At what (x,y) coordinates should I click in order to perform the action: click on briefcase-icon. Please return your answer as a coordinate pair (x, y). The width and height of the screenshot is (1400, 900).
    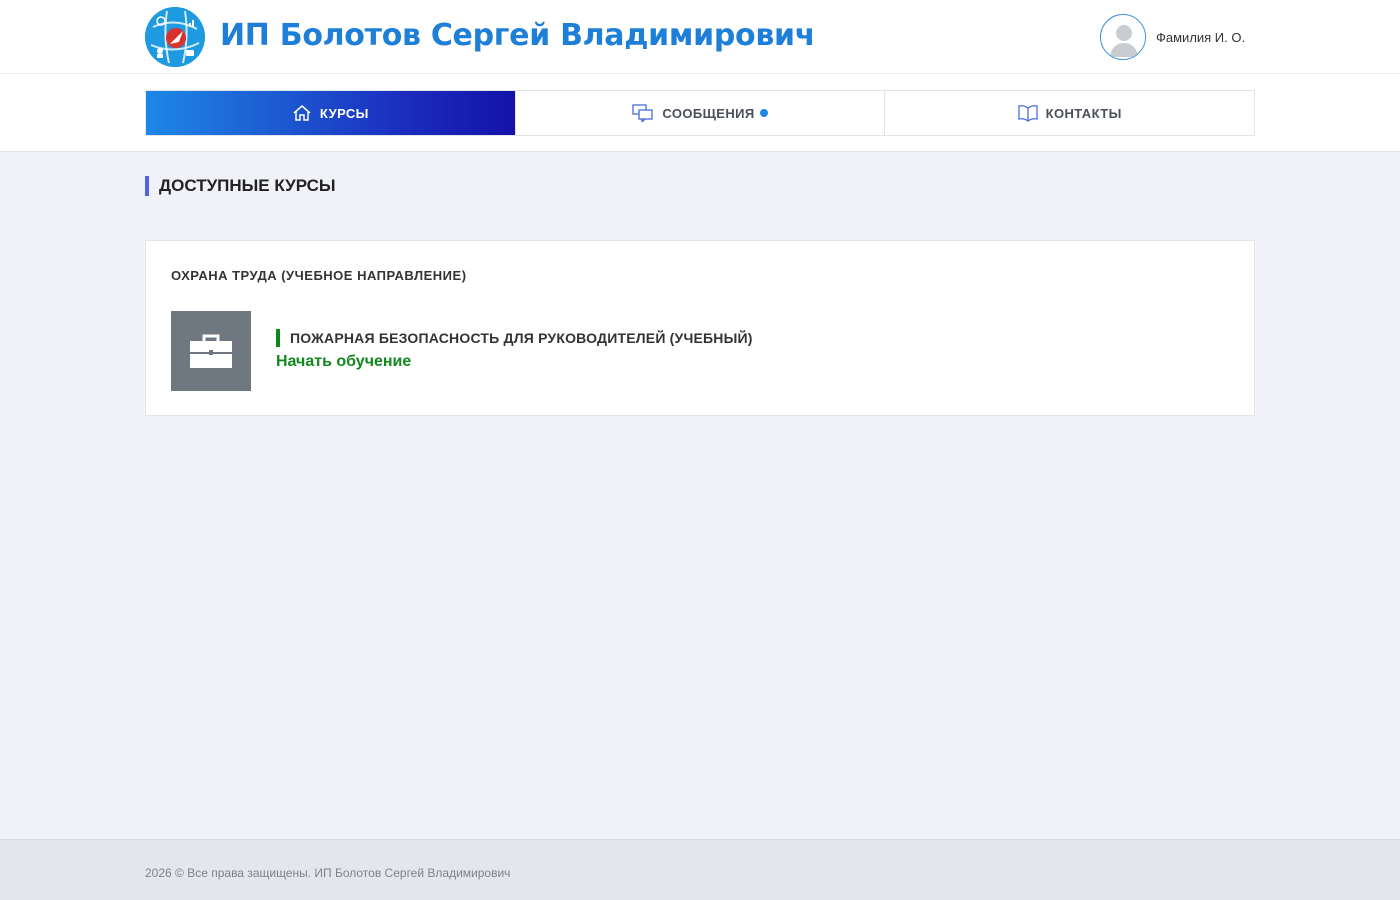
    Looking at the image, I should click on (211, 351).